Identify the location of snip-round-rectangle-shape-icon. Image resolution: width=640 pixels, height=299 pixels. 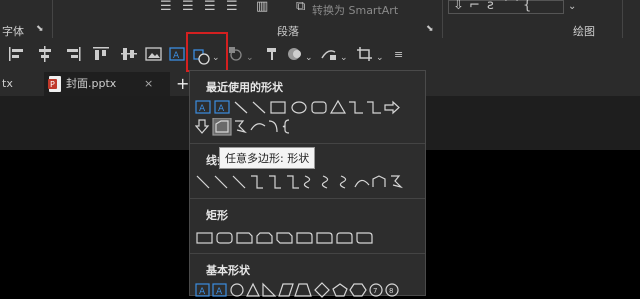
(304, 238).